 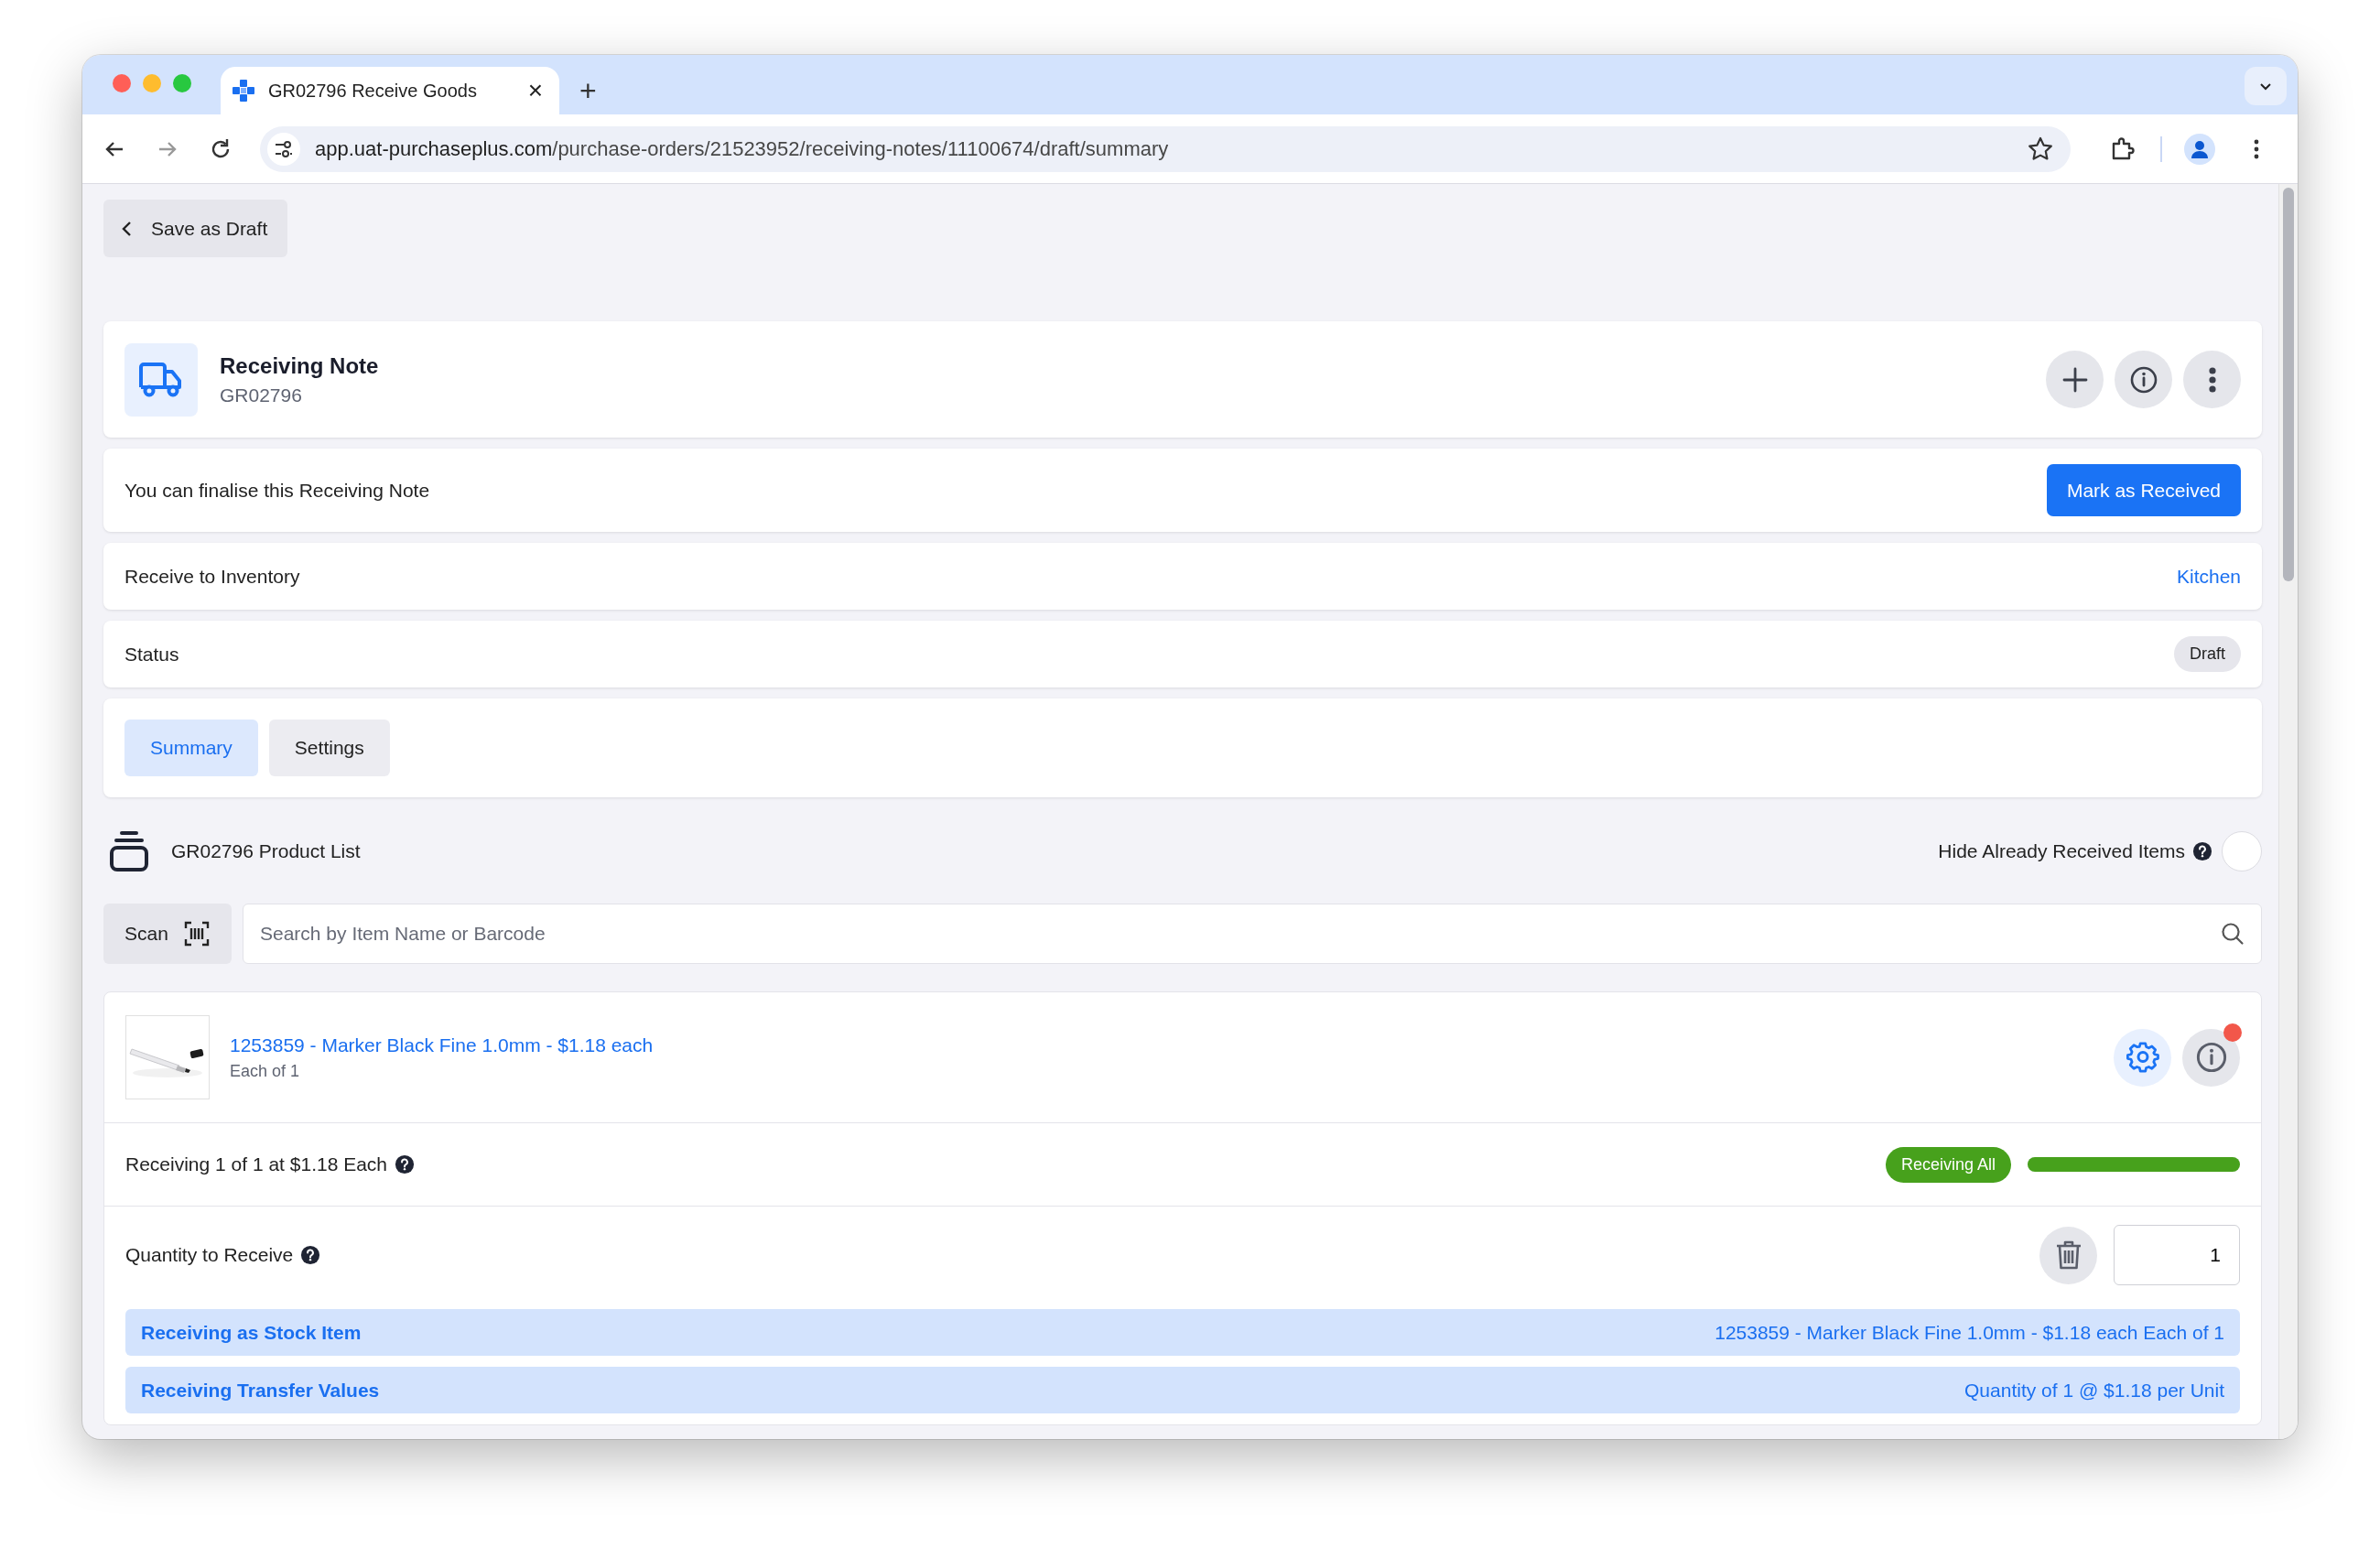 What do you see at coordinates (2242, 851) in the screenshot?
I see `toggle-switch` at bounding box center [2242, 851].